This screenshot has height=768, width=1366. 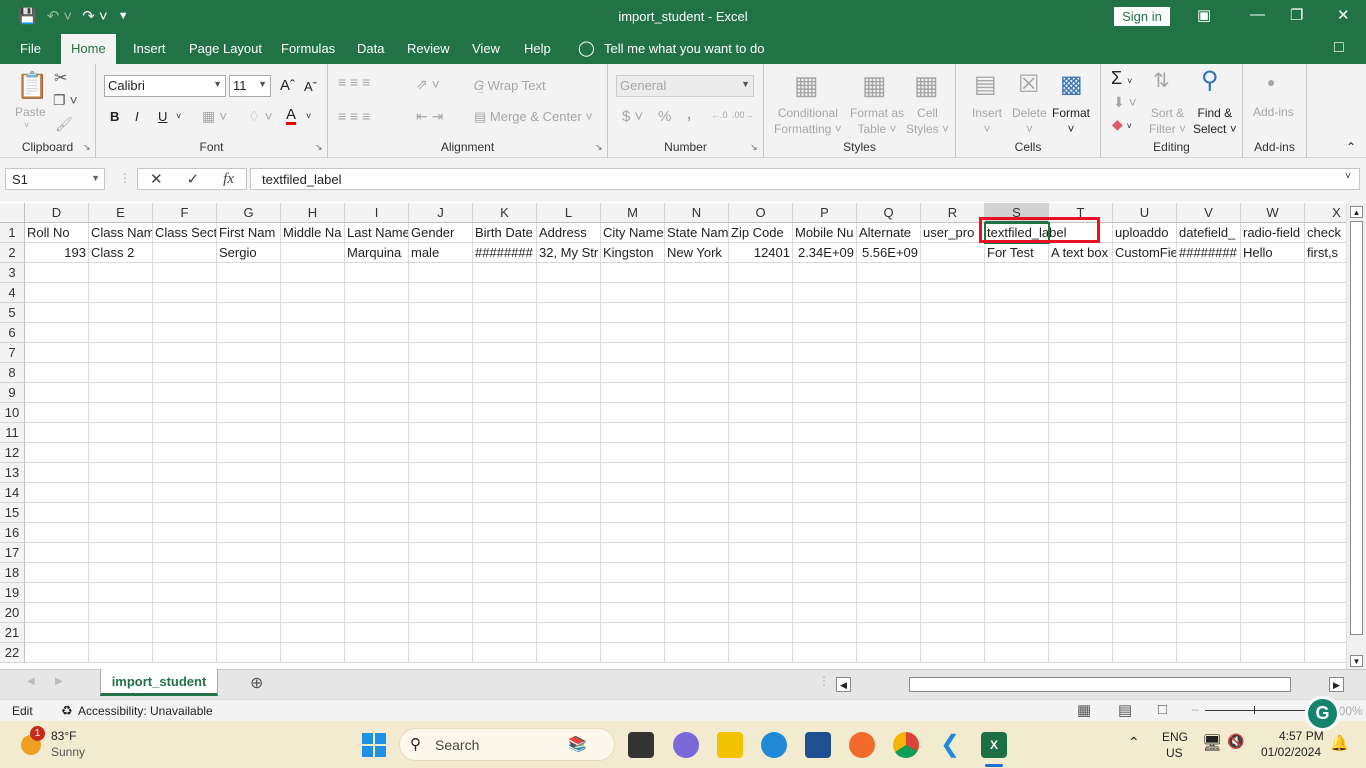 What do you see at coordinates (1273, 553) in the screenshot?
I see `cell-w17` at bounding box center [1273, 553].